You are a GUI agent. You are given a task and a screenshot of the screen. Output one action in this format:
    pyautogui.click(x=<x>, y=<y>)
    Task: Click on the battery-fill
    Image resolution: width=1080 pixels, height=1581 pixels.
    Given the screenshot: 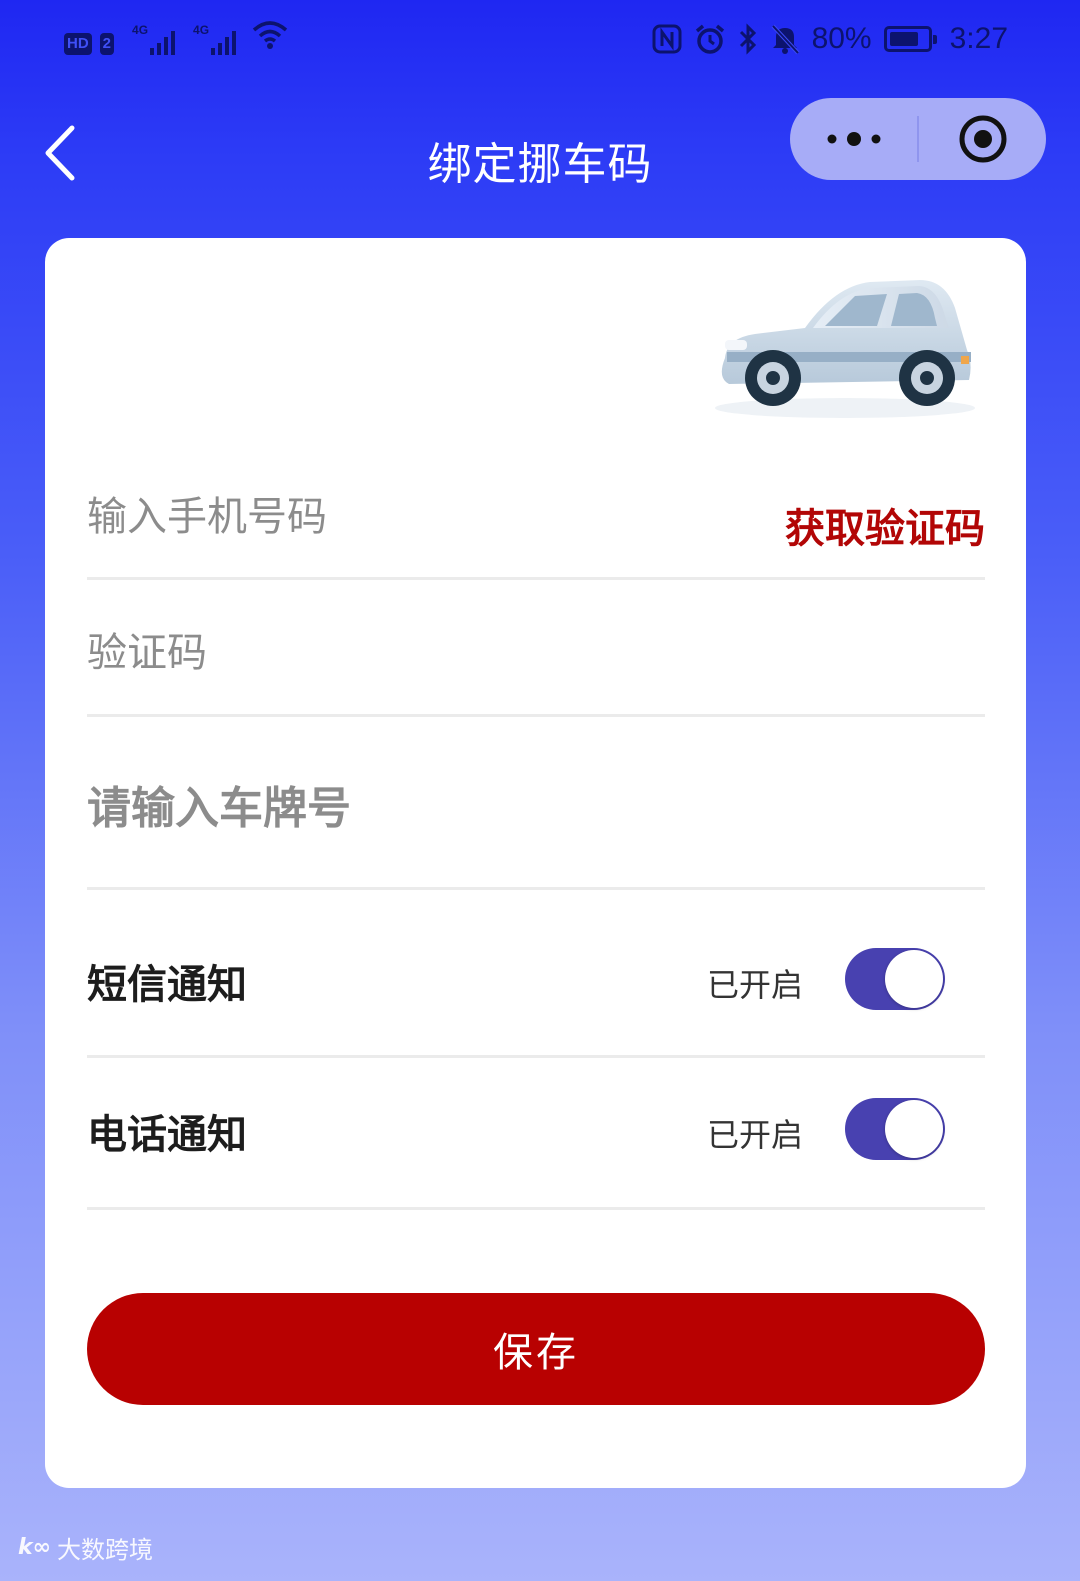 What is the action you would take?
    pyautogui.click(x=903, y=39)
    